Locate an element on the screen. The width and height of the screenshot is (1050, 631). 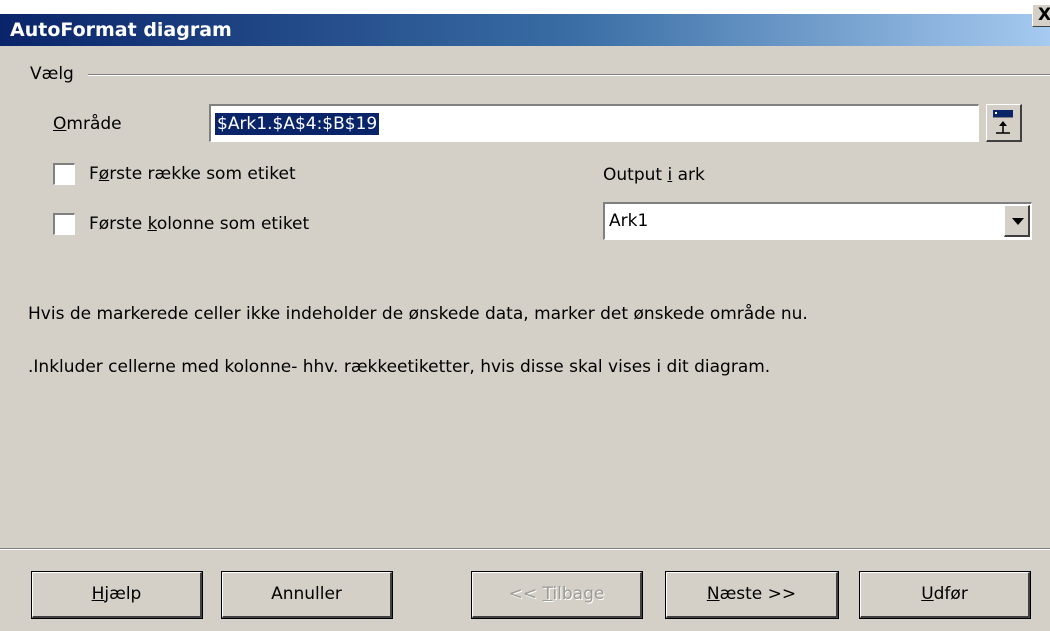
close-button: X is located at coordinates (1041, 15).